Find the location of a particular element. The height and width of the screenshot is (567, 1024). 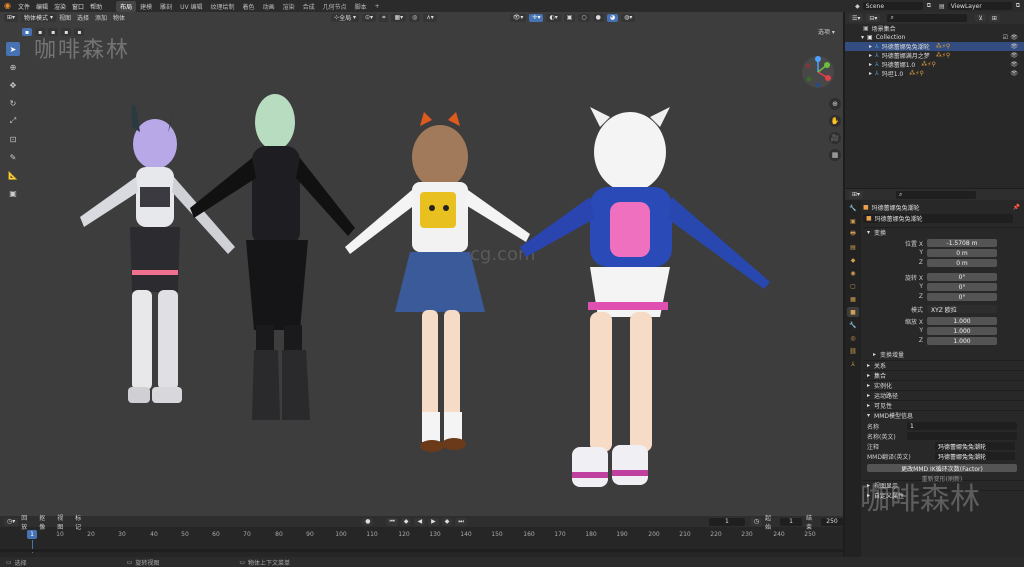

jump-end-icon: ⏭ is located at coordinates (461, 521).